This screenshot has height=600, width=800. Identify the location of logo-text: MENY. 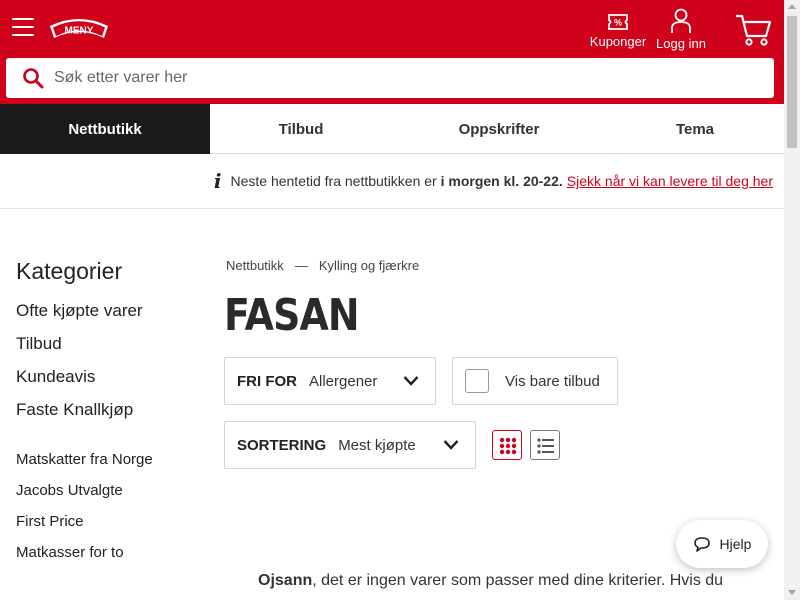
(79, 31).